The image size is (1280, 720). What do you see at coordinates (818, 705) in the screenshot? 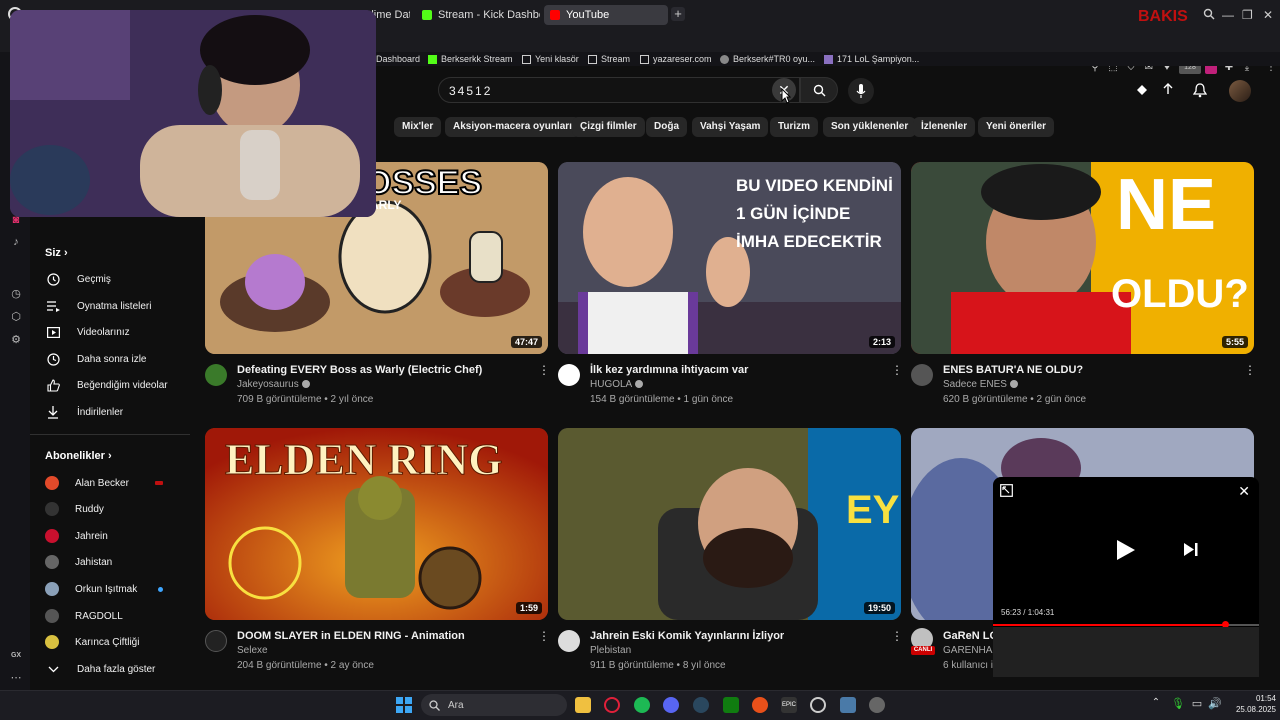
I see `obs-icon` at bounding box center [818, 705].